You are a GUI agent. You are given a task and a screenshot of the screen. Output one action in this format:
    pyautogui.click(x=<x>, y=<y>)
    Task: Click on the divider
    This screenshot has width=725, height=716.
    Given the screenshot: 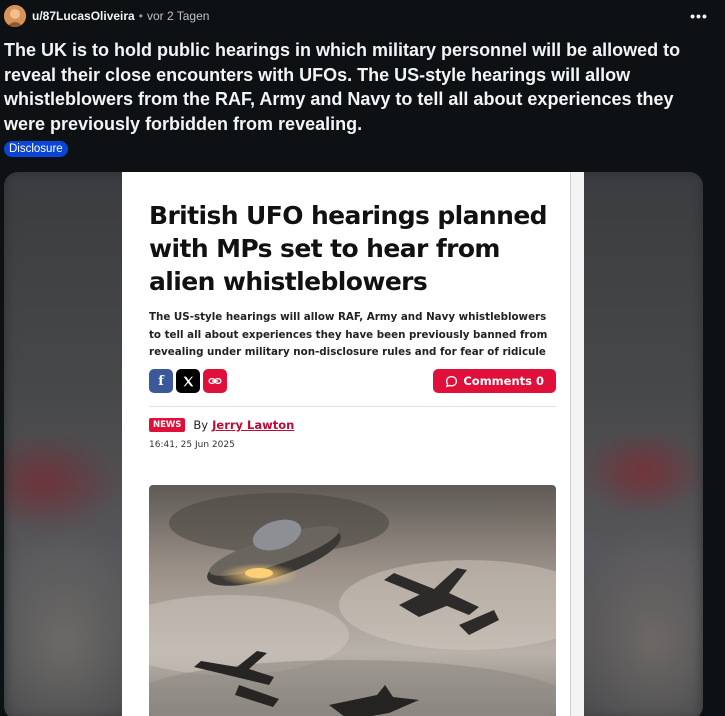 What is the action you would take?
    pyautogui.click(x=352, y=406)
    